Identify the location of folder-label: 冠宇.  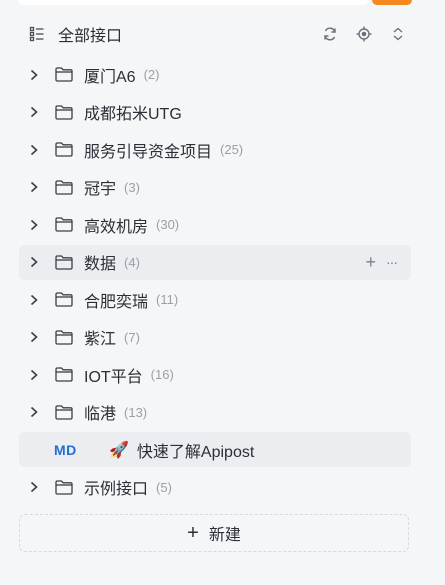
(100, 189).